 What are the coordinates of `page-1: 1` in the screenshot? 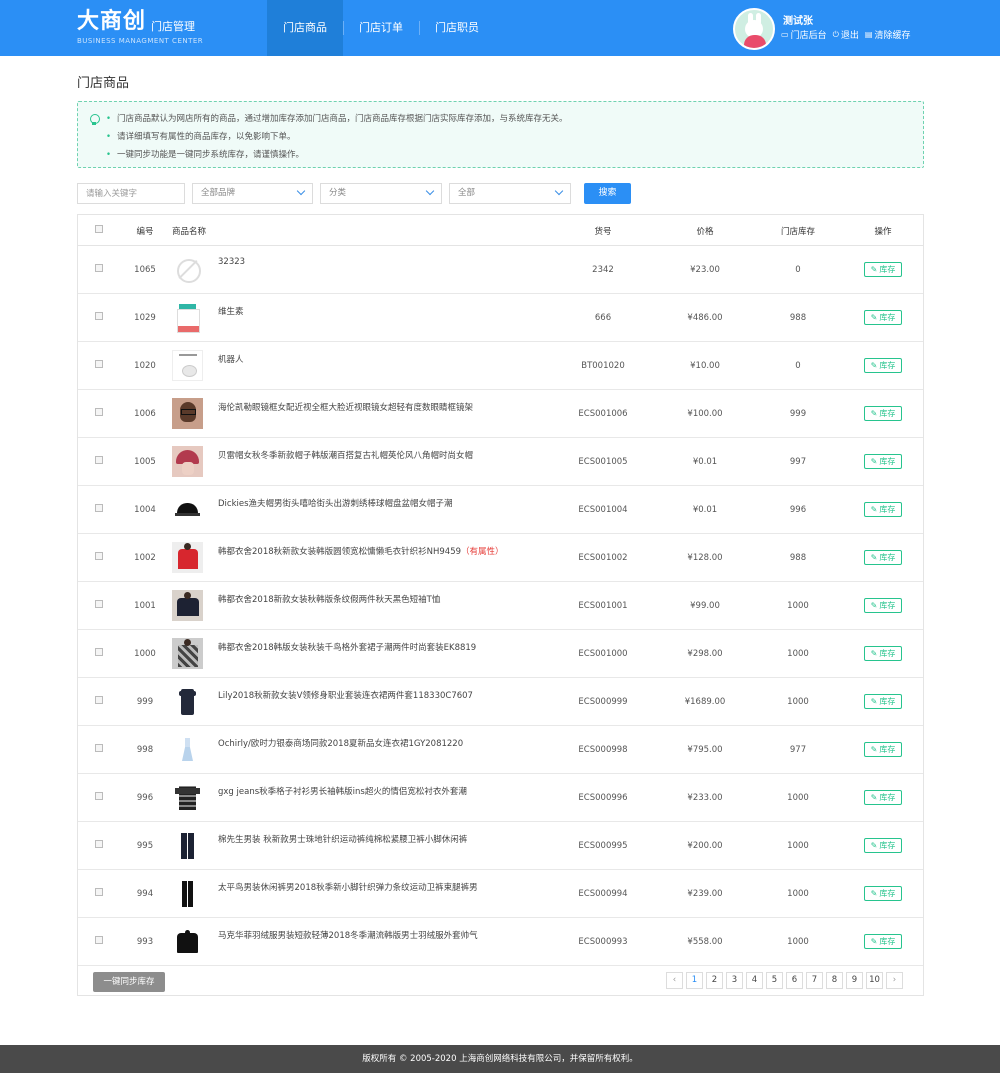 It's located at (694, 980).